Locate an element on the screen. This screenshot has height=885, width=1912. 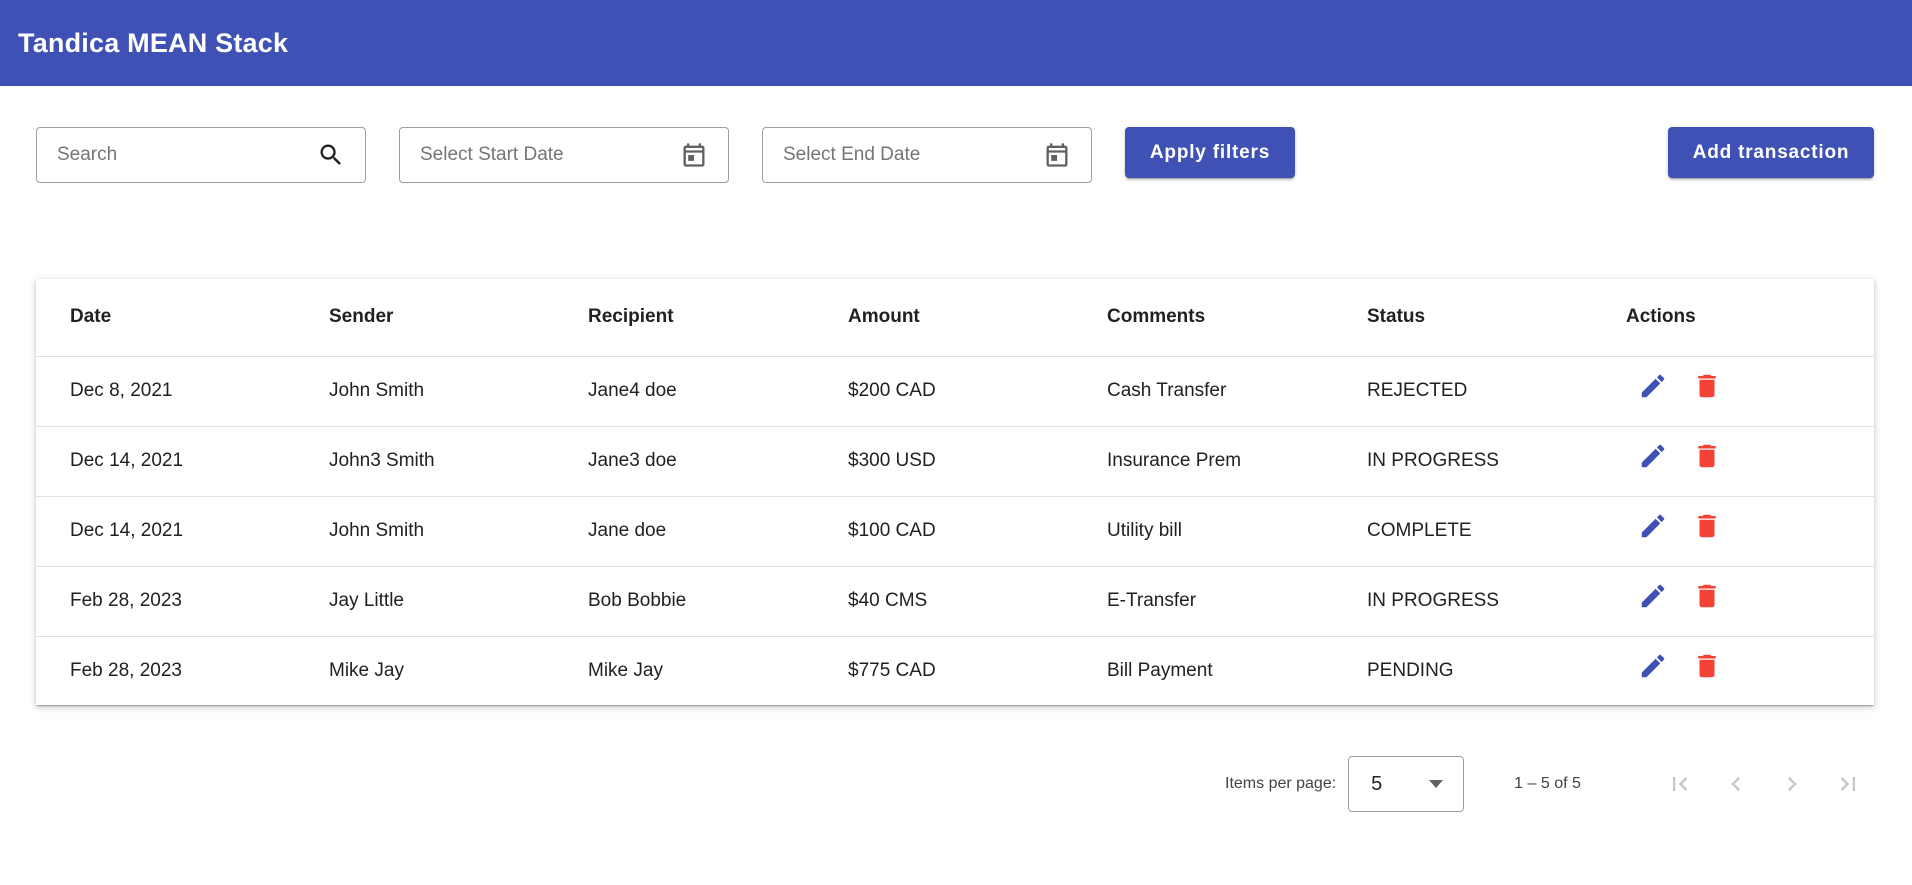
cell-amount: $100 CAD is located at coordinates (943, 531).